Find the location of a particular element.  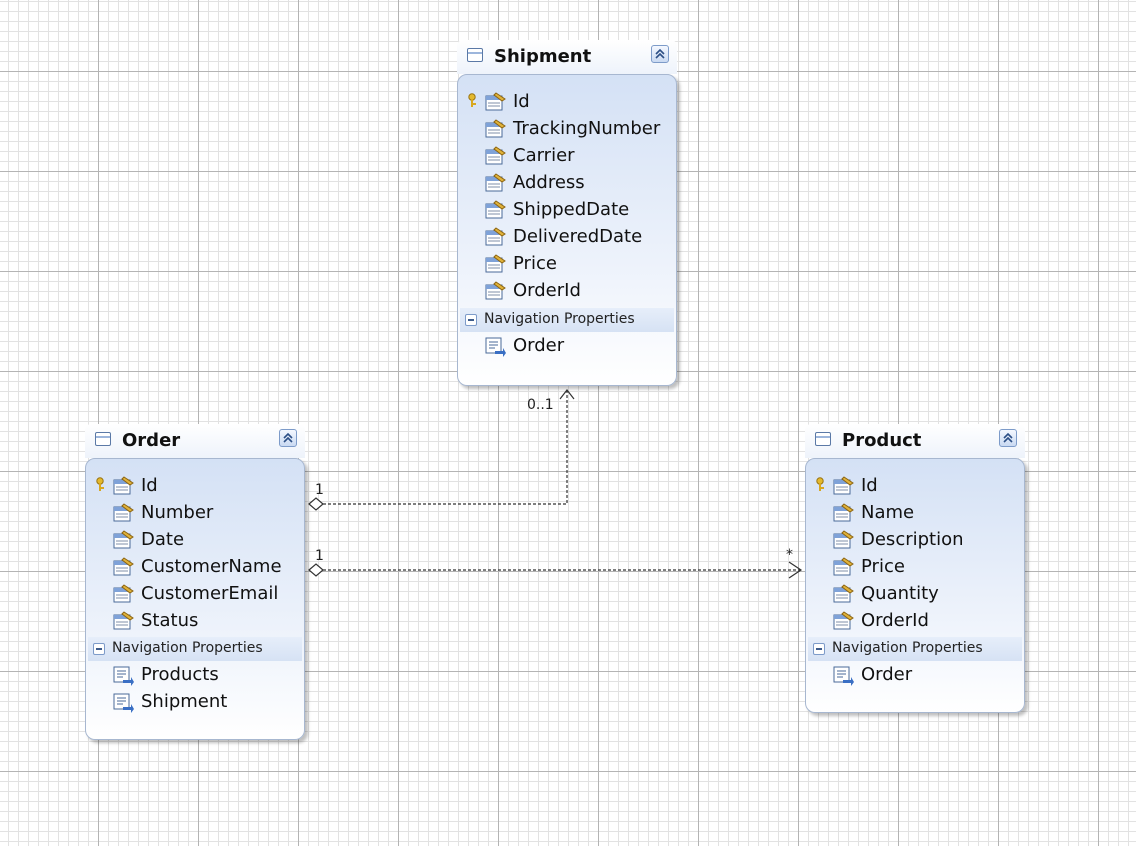

entity-title: Product is located at coordinates (882, 440).